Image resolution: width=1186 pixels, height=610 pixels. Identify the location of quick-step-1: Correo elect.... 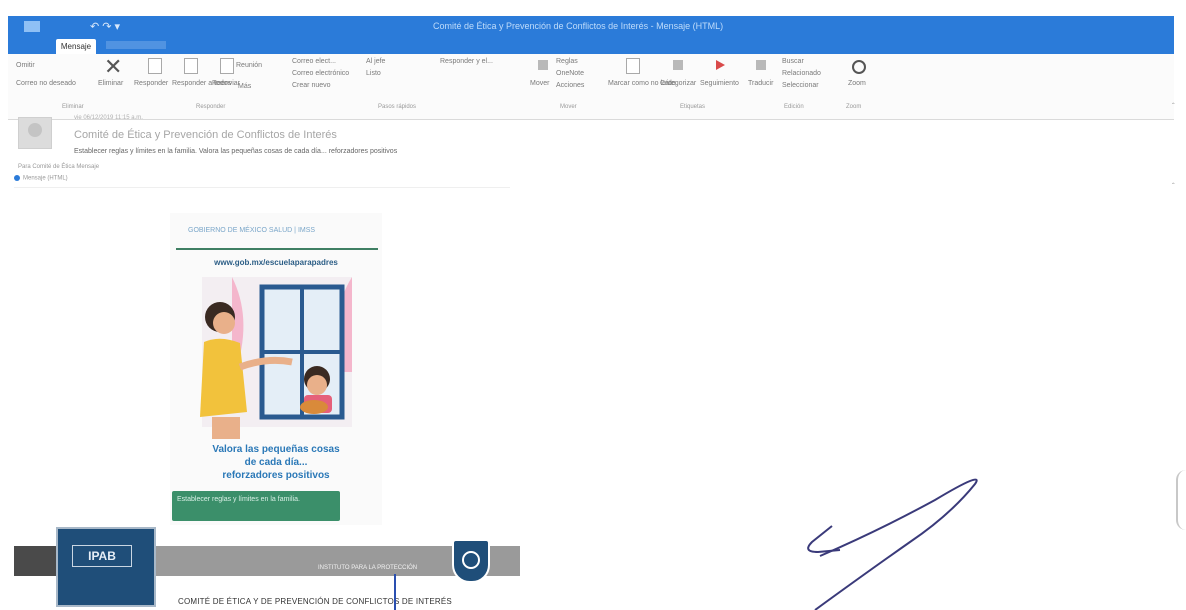
(314, 61).